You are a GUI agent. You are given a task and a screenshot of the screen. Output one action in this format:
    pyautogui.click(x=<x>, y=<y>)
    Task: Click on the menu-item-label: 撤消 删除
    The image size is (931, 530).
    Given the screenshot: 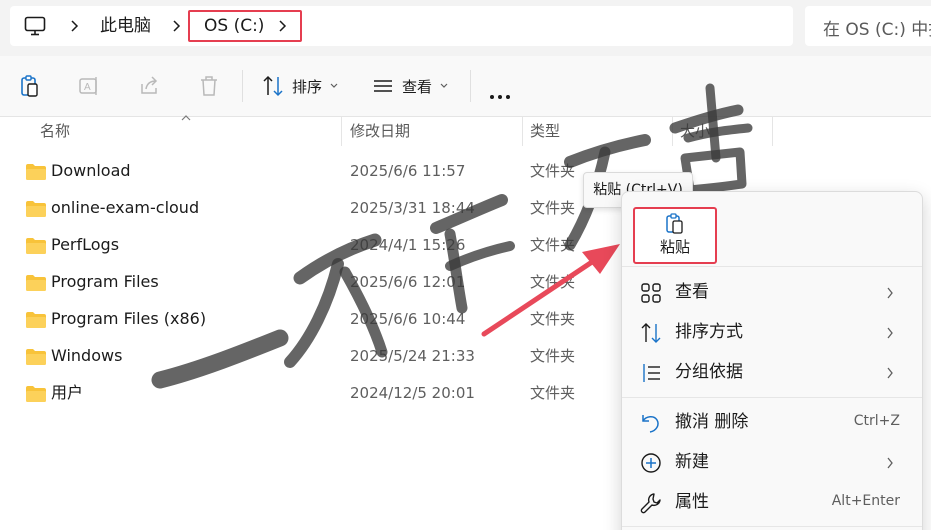 What is the action you would take?
    pyautogui.click(x=712, y=422)
    